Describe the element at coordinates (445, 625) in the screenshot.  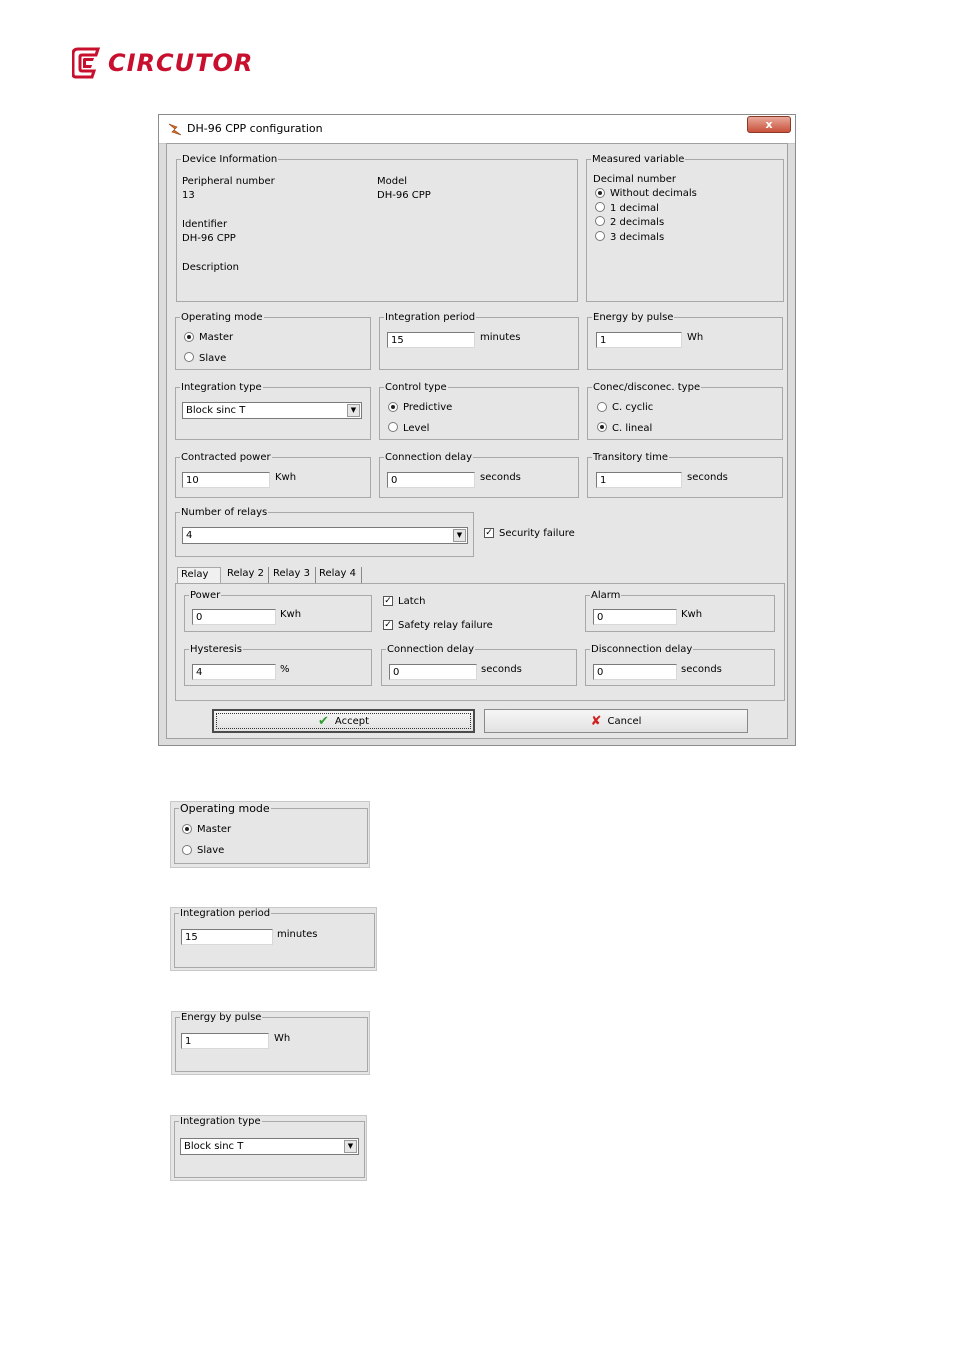
I see `safety-relay-failure-label: Safety relay failure` at that location.